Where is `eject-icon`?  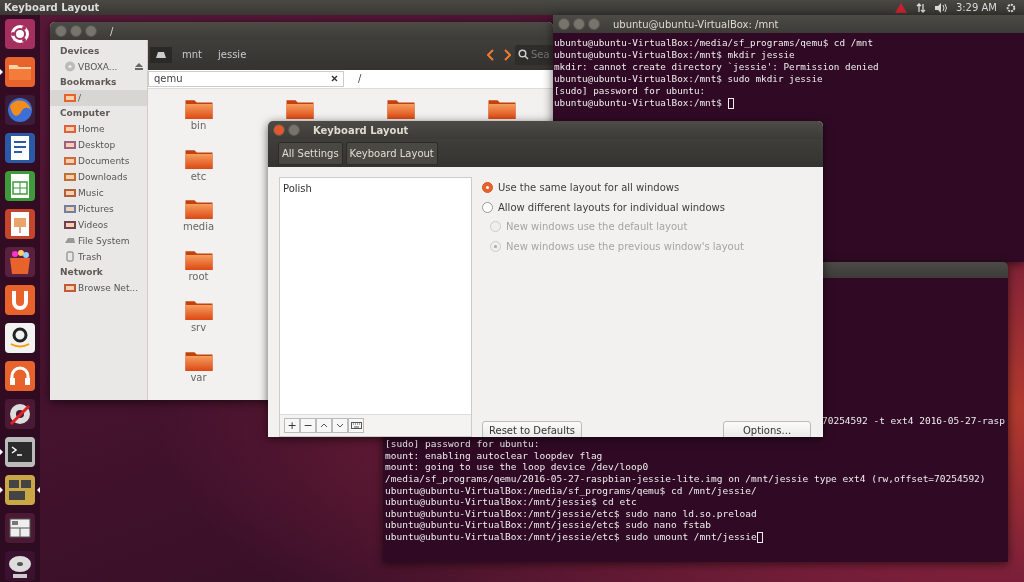
eject-icon is located at coordinates (139, 66).